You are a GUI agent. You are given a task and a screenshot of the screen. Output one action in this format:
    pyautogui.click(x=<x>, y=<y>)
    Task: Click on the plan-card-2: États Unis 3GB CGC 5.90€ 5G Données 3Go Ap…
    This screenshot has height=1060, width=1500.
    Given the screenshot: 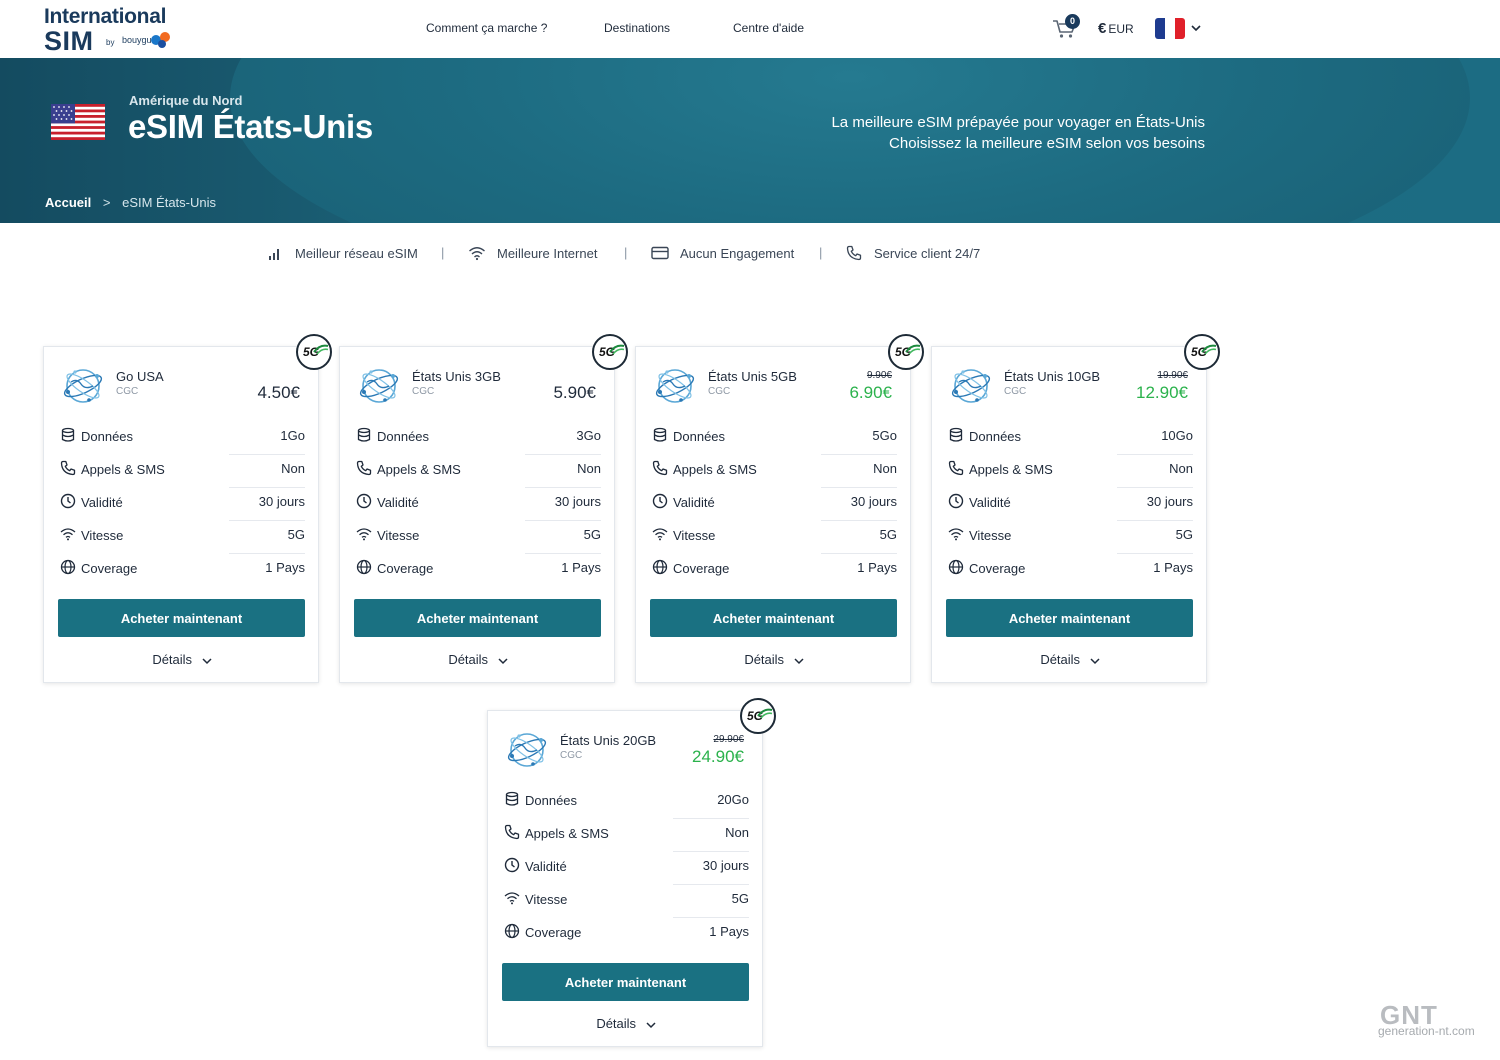 What is the action you would take?
    pyautogui.click(x=483, y=508)
    